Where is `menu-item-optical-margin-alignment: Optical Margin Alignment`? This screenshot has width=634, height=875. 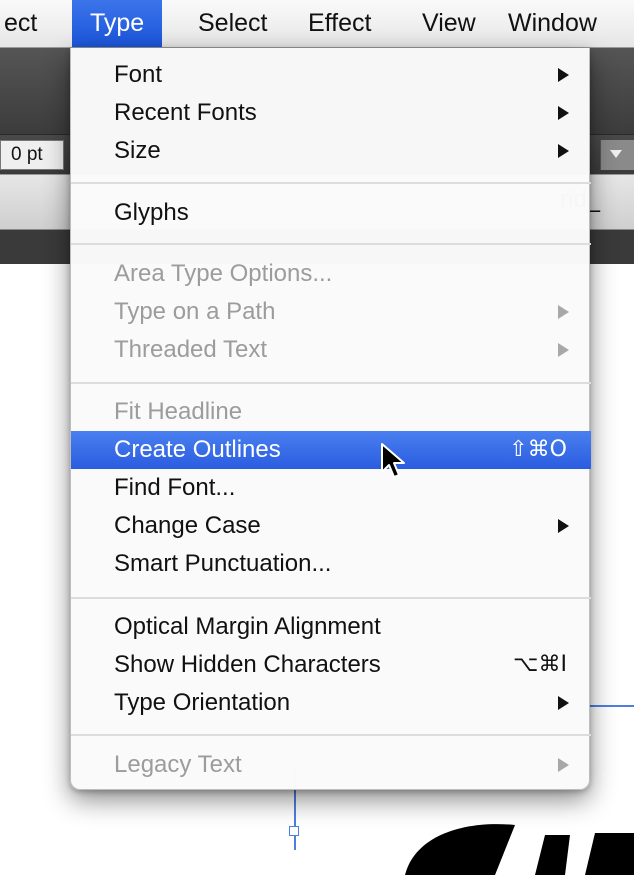
menu-item-optical-margin-alignment: Optical Margin Alignment is located at coordinates (331, 627).